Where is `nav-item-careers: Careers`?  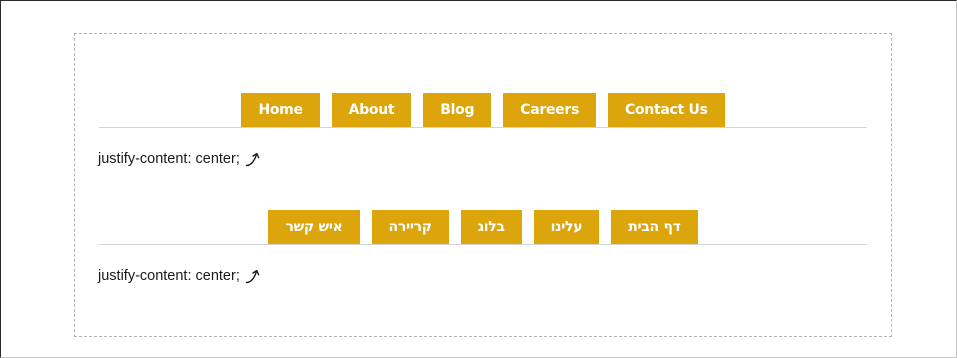
nav-item-careers: Careers is located at coordinates (549, 110).